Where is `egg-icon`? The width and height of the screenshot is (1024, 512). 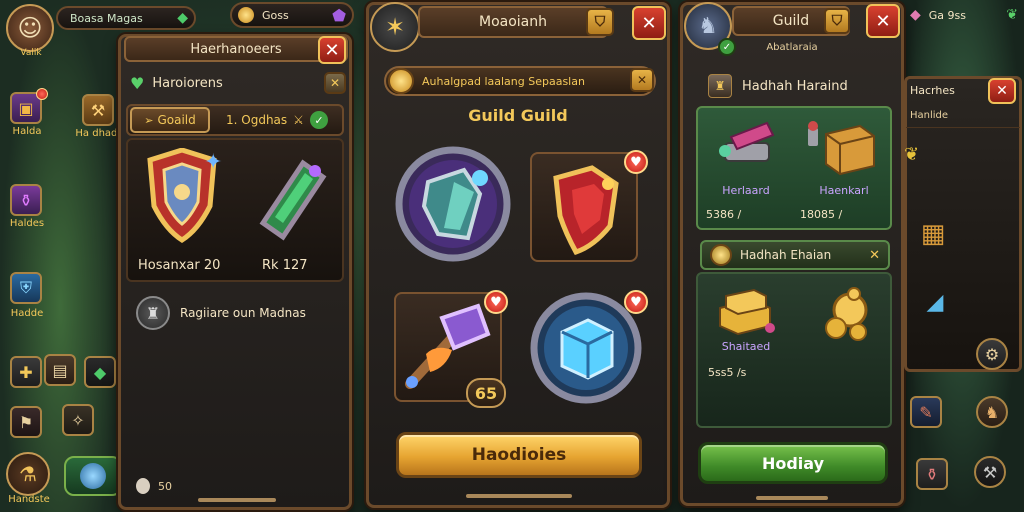 egg-icon is located at coordinates (143, 486).